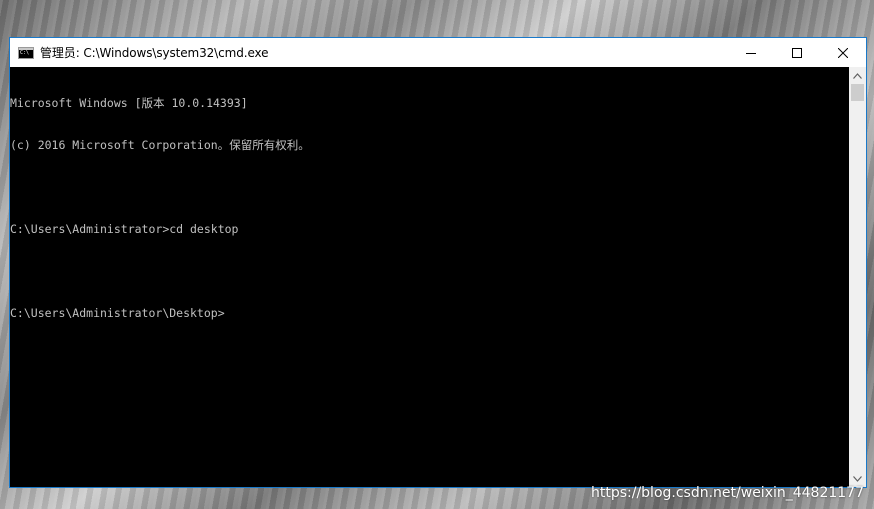 The width and height of the screenshot is (874, 509). Describe the element at coordinates (857, 92) in the screenshot. I see `scrollbar-thumb` at that location.